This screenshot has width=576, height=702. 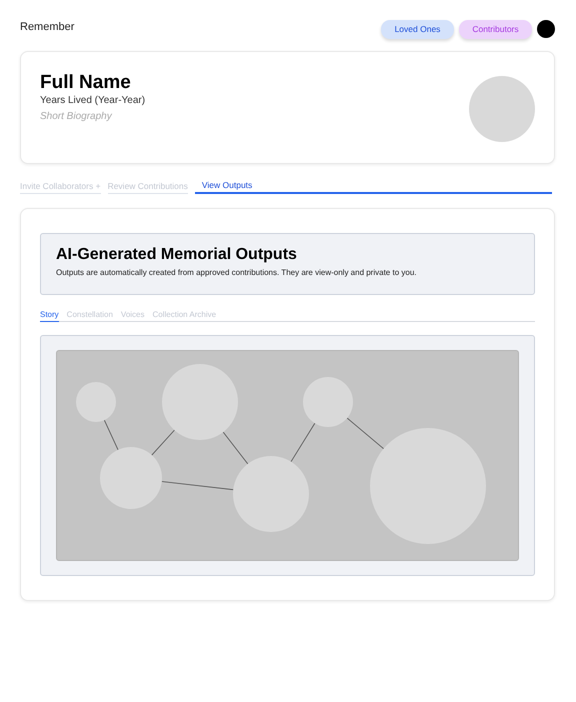 I want to click on tab: Review Contributions, so click(x=148, y=186).